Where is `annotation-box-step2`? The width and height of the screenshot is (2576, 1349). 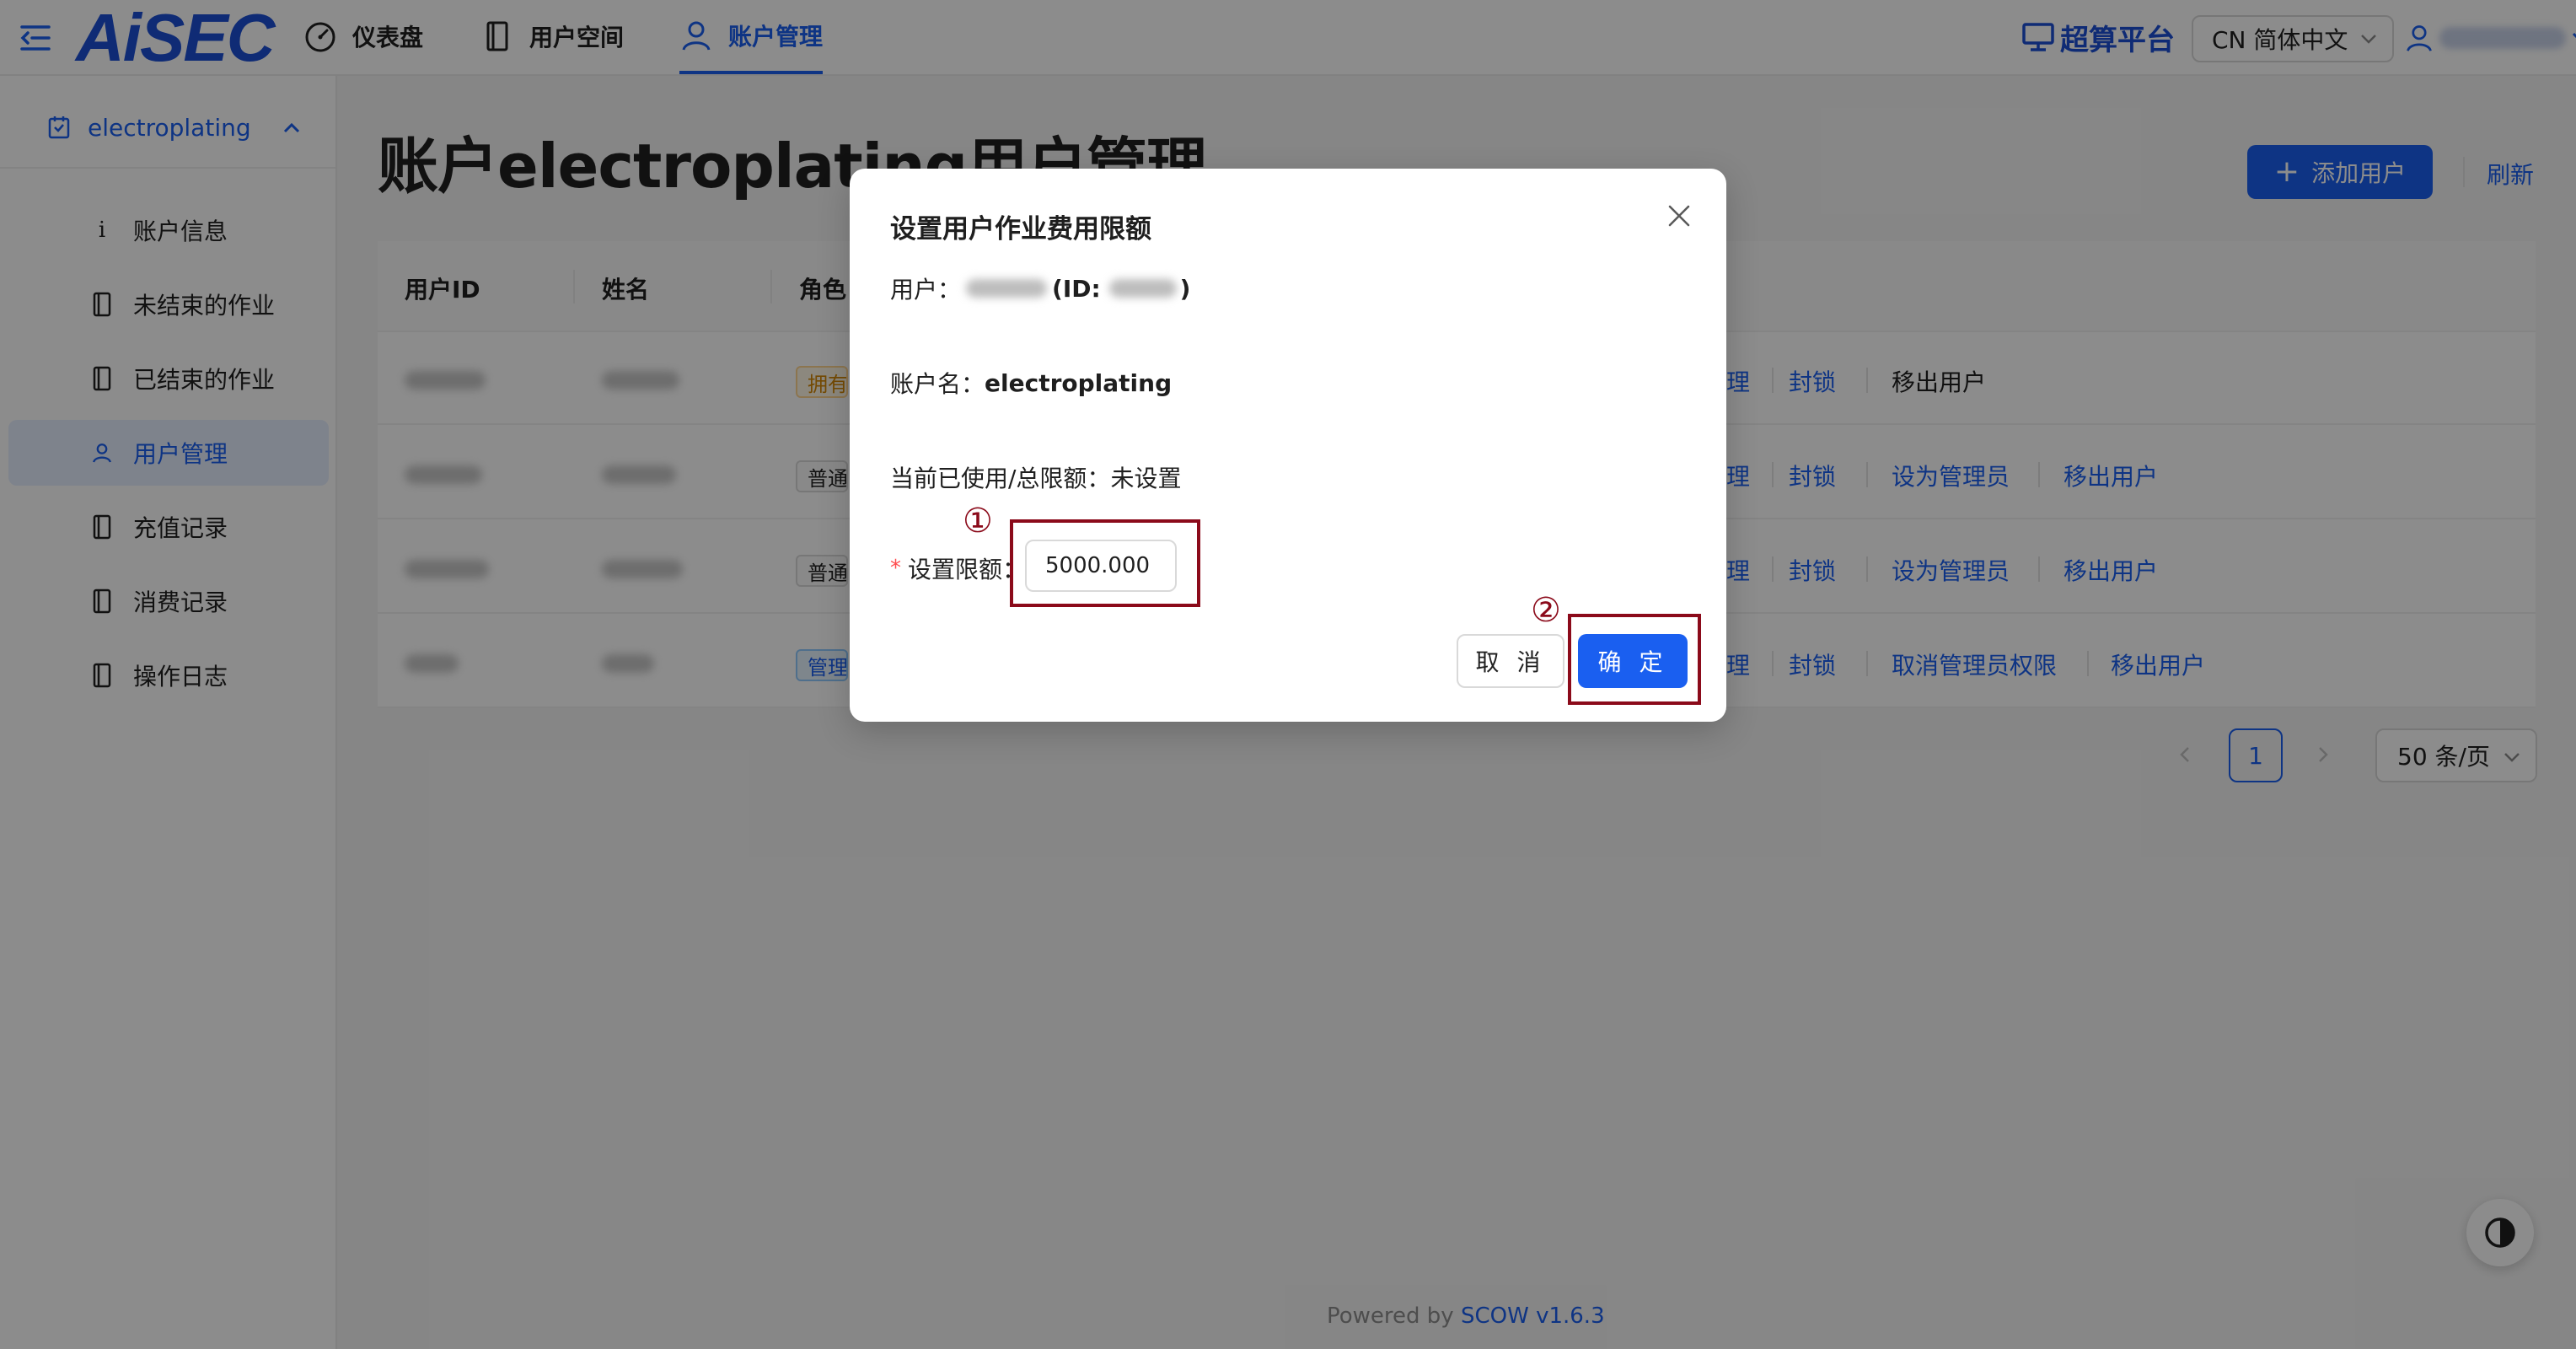 annotation-box-step2 is located at coordinates (1634, 659).